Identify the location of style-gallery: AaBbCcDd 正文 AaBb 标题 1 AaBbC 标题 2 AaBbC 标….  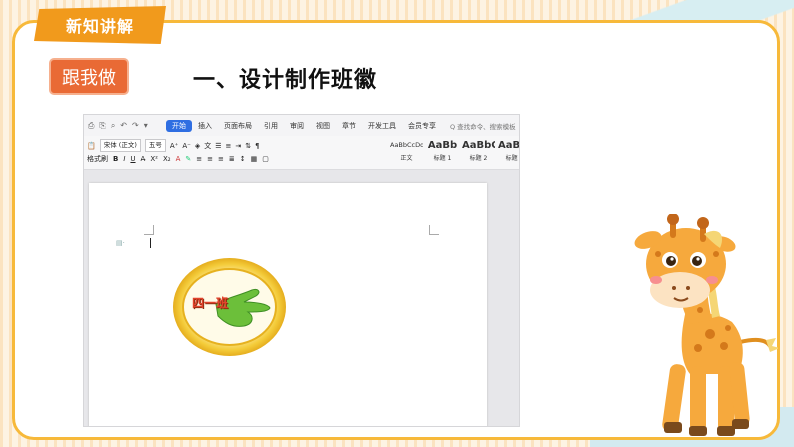
(455, 150).